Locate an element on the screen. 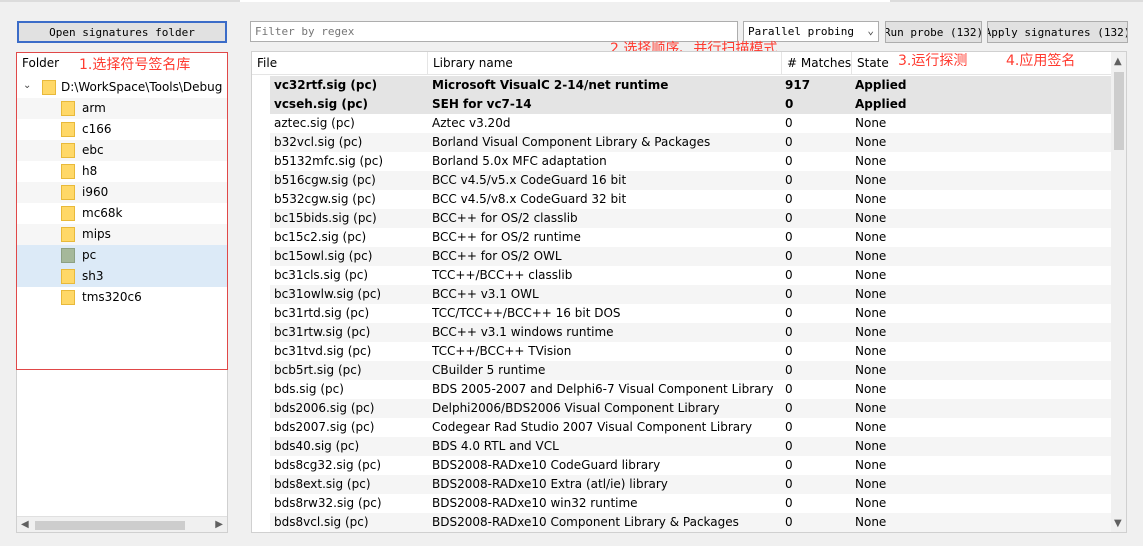  cell-library-name: Borland 5.0x MFC adaptation is located at coordinates (519, 161).